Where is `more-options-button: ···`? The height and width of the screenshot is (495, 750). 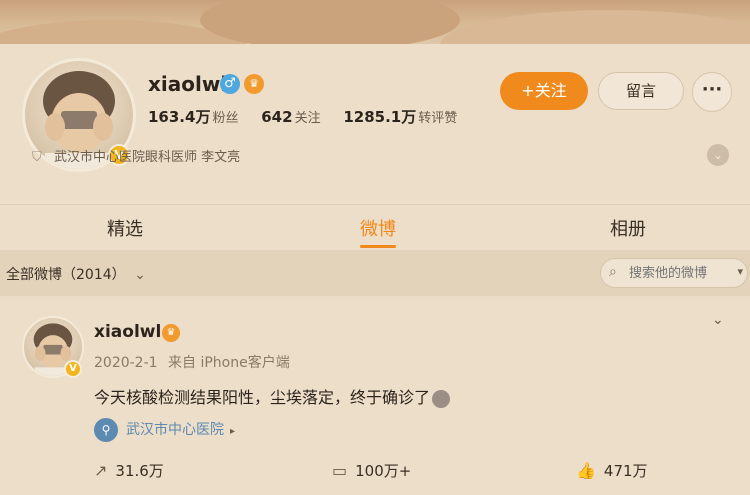 more-options-button: ··· is located at coordinates (712, 92).